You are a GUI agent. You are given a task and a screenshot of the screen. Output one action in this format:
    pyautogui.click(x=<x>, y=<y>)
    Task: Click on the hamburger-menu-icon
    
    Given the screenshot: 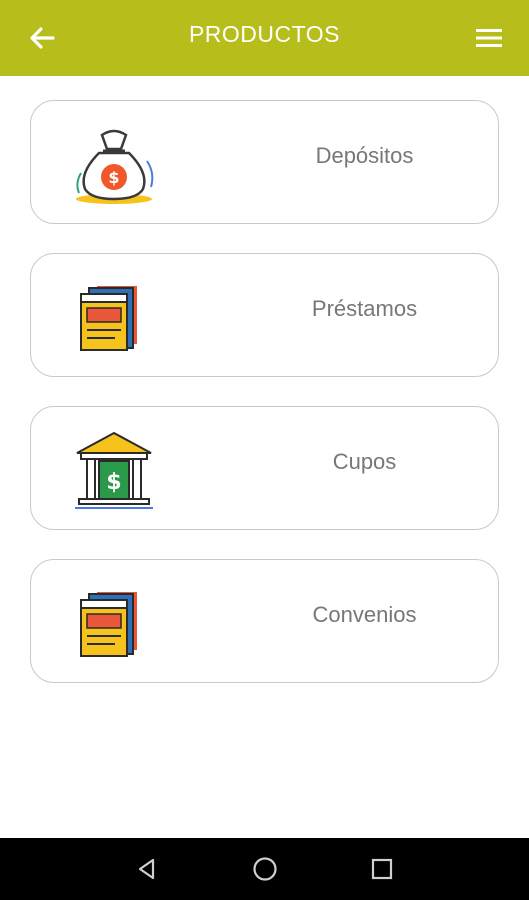 What is the action you would take?
    pyautogui.click(x=489, y=38)
    